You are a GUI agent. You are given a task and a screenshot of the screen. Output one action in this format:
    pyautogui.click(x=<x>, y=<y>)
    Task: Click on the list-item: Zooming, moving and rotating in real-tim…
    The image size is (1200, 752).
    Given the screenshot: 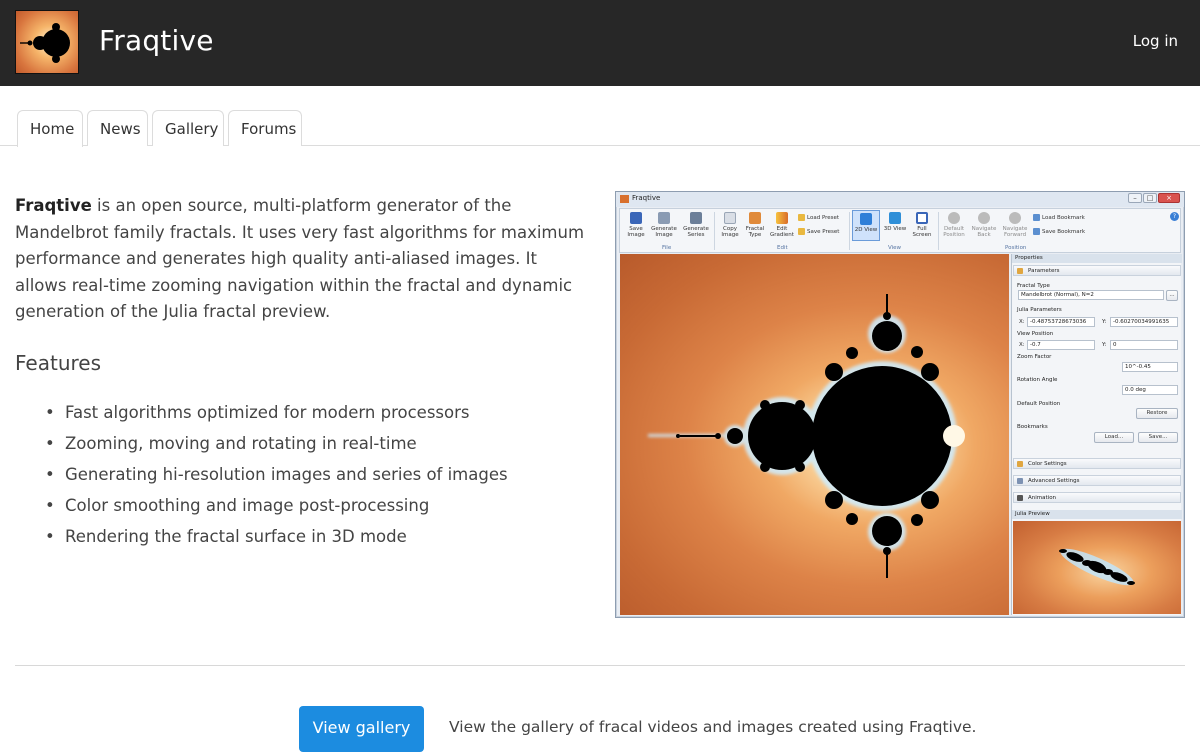 What is the action you would take?
    pyautogui.click(x=276, y=443)
    